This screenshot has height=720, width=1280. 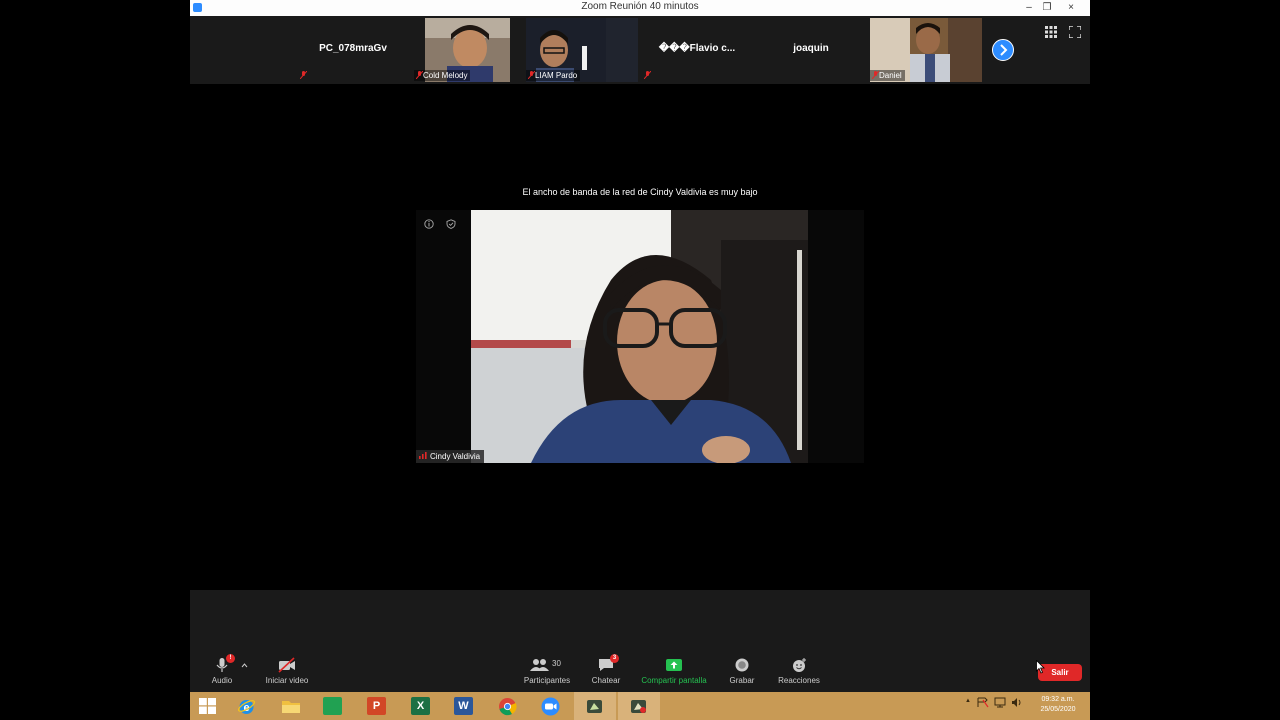 I want to click on volume-icon, so click(x=1017, y=702).